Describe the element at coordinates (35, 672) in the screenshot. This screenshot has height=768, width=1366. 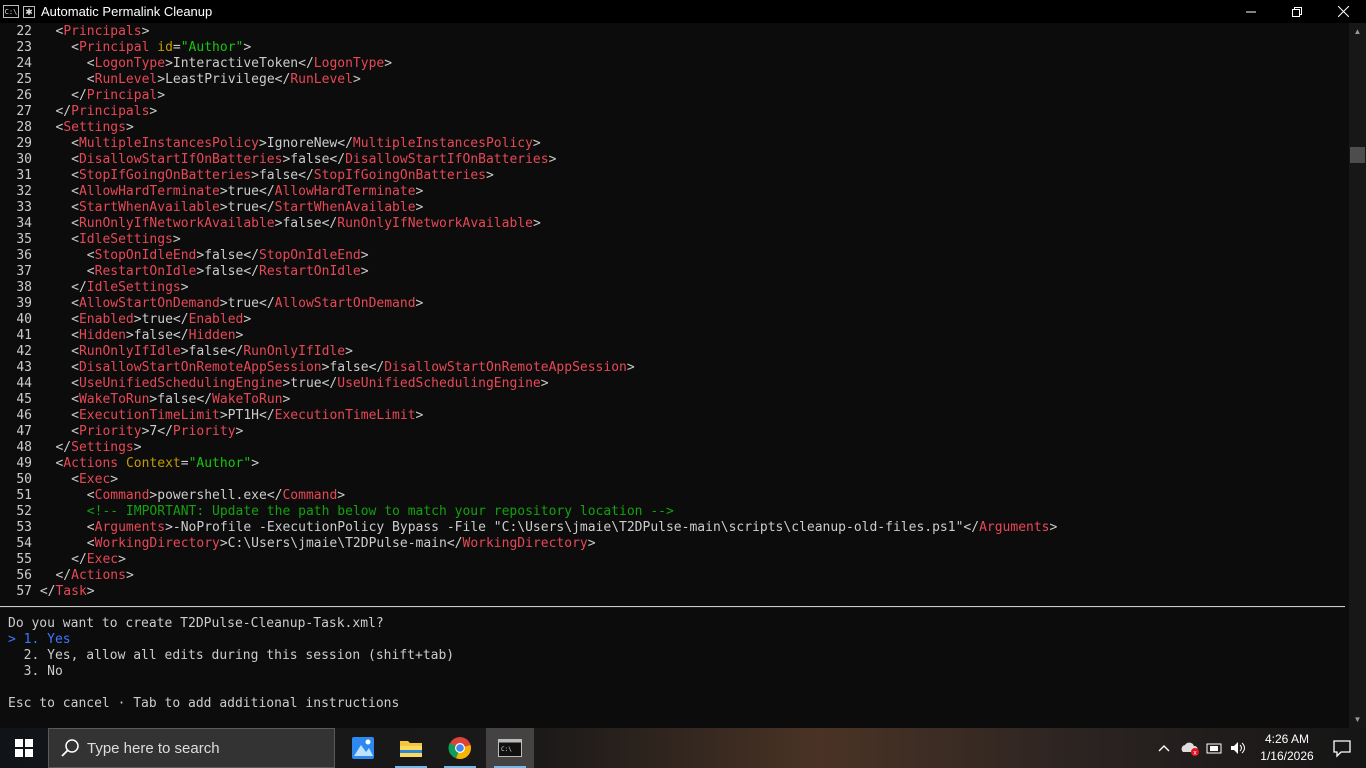
I see `prompt-option: 3. No` at that location.